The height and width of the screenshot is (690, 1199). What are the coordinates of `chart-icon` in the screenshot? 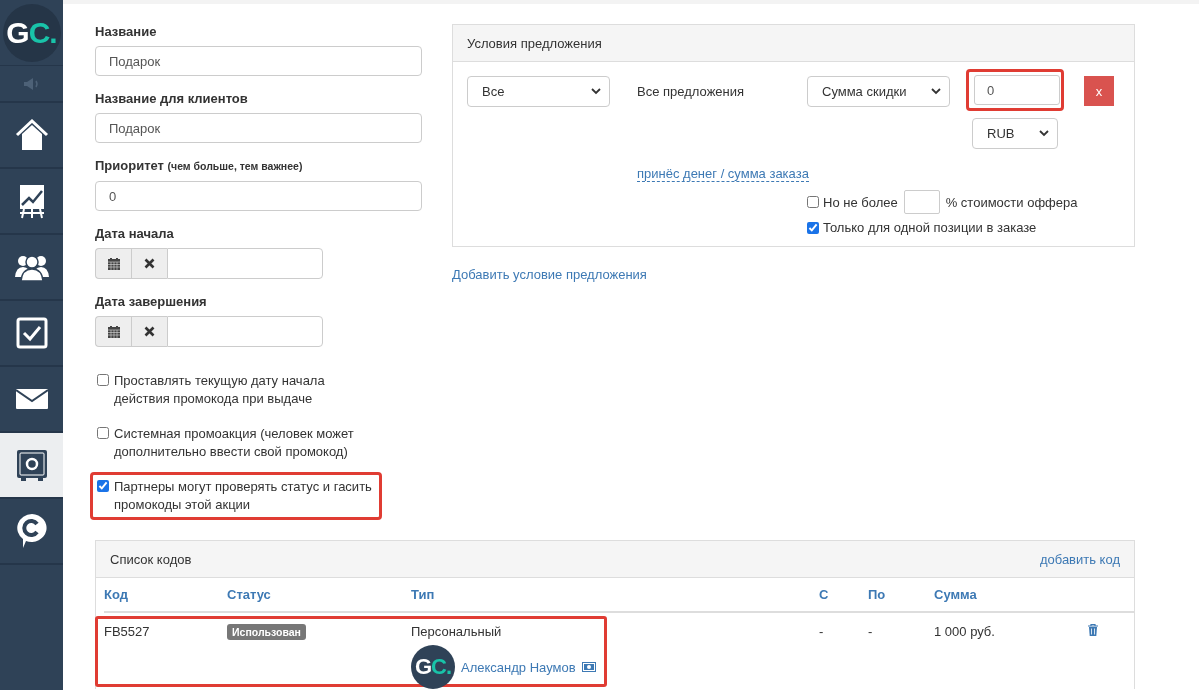 It's located at (31, 201).